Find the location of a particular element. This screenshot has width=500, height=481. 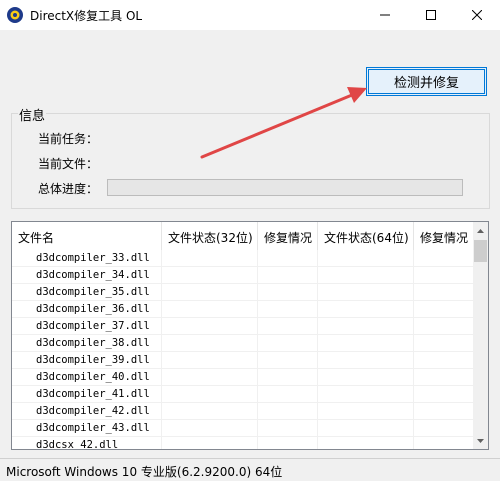

check-repair-button: 检测并修复 is located at coordinates (426, 81).